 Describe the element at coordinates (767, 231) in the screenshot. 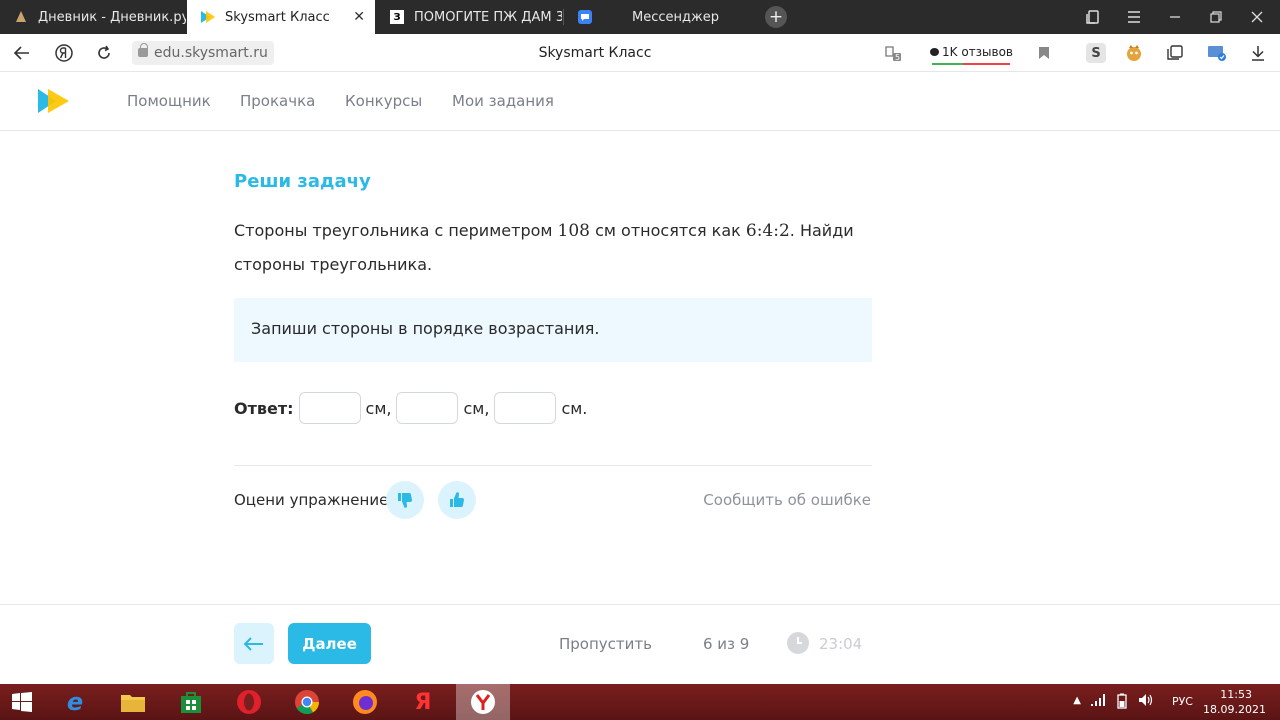

I see `ratio-value: 6:4:2` at that location.